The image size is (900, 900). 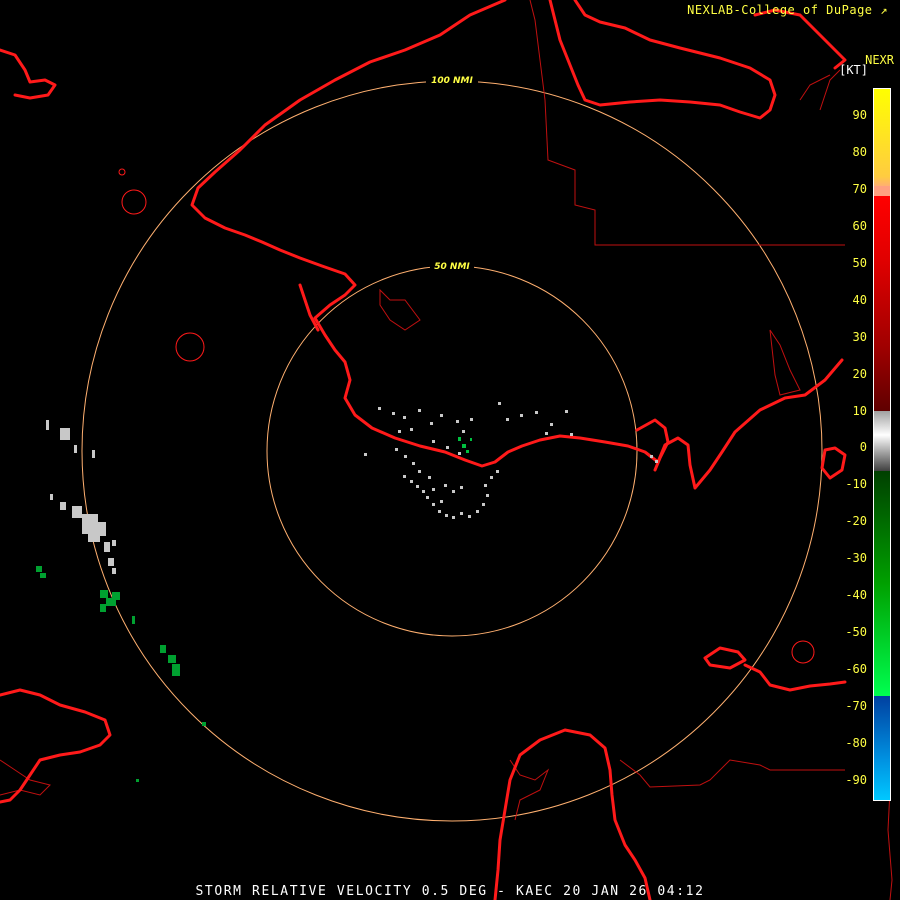 I want to click on scale-tick-label: -90, so click(x=856, y=779).